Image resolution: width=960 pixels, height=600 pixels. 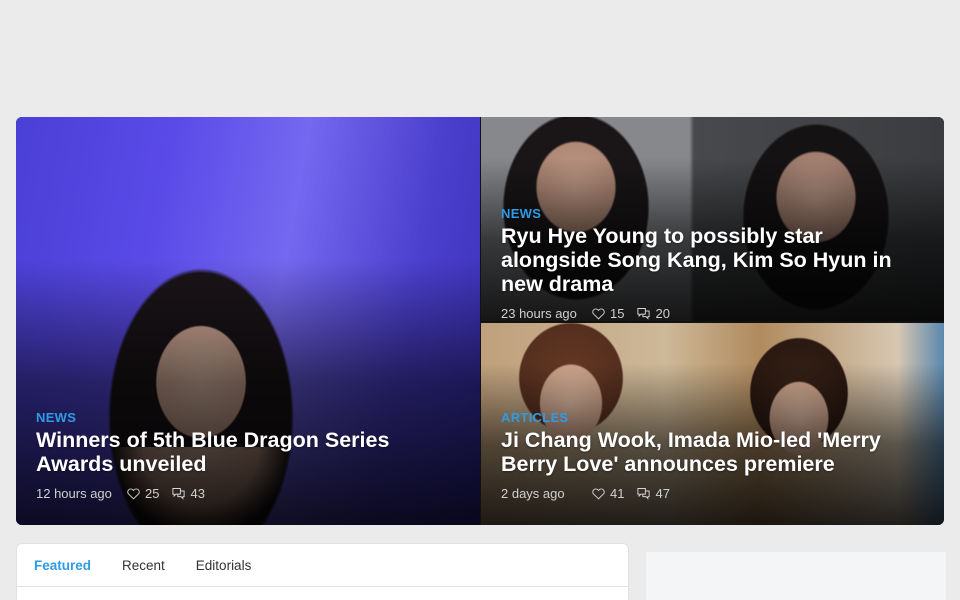 I want to click on like-count-value: 25, so click(x=152, y=493).